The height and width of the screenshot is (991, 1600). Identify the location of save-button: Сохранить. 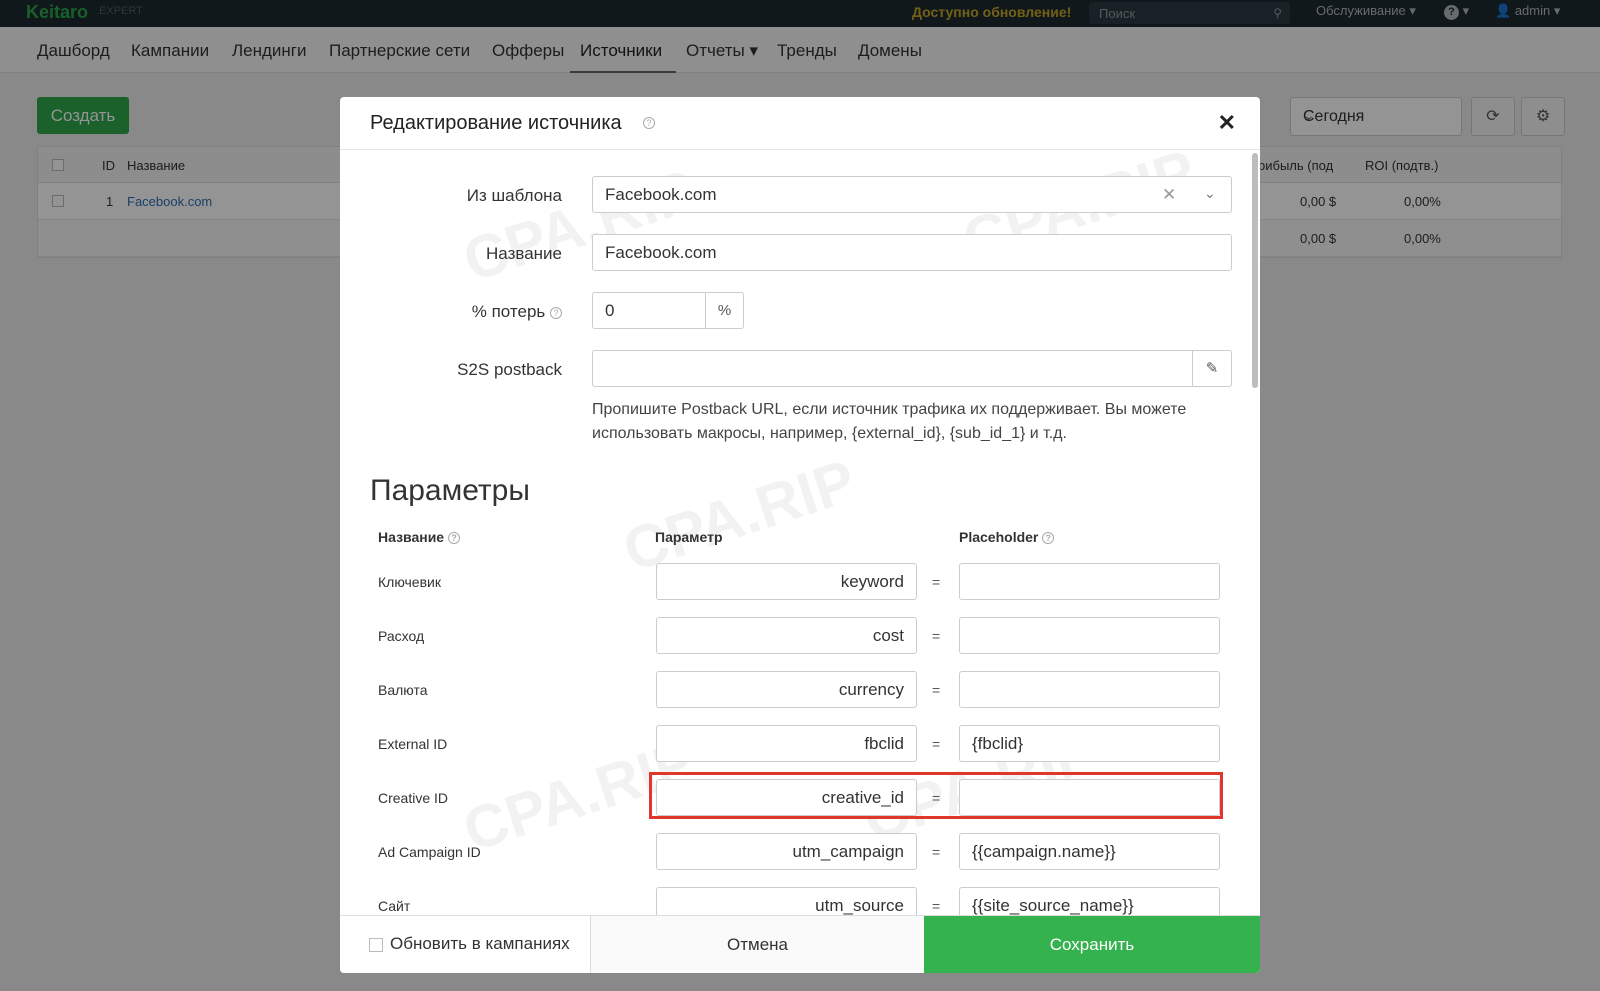
(1092, 944).